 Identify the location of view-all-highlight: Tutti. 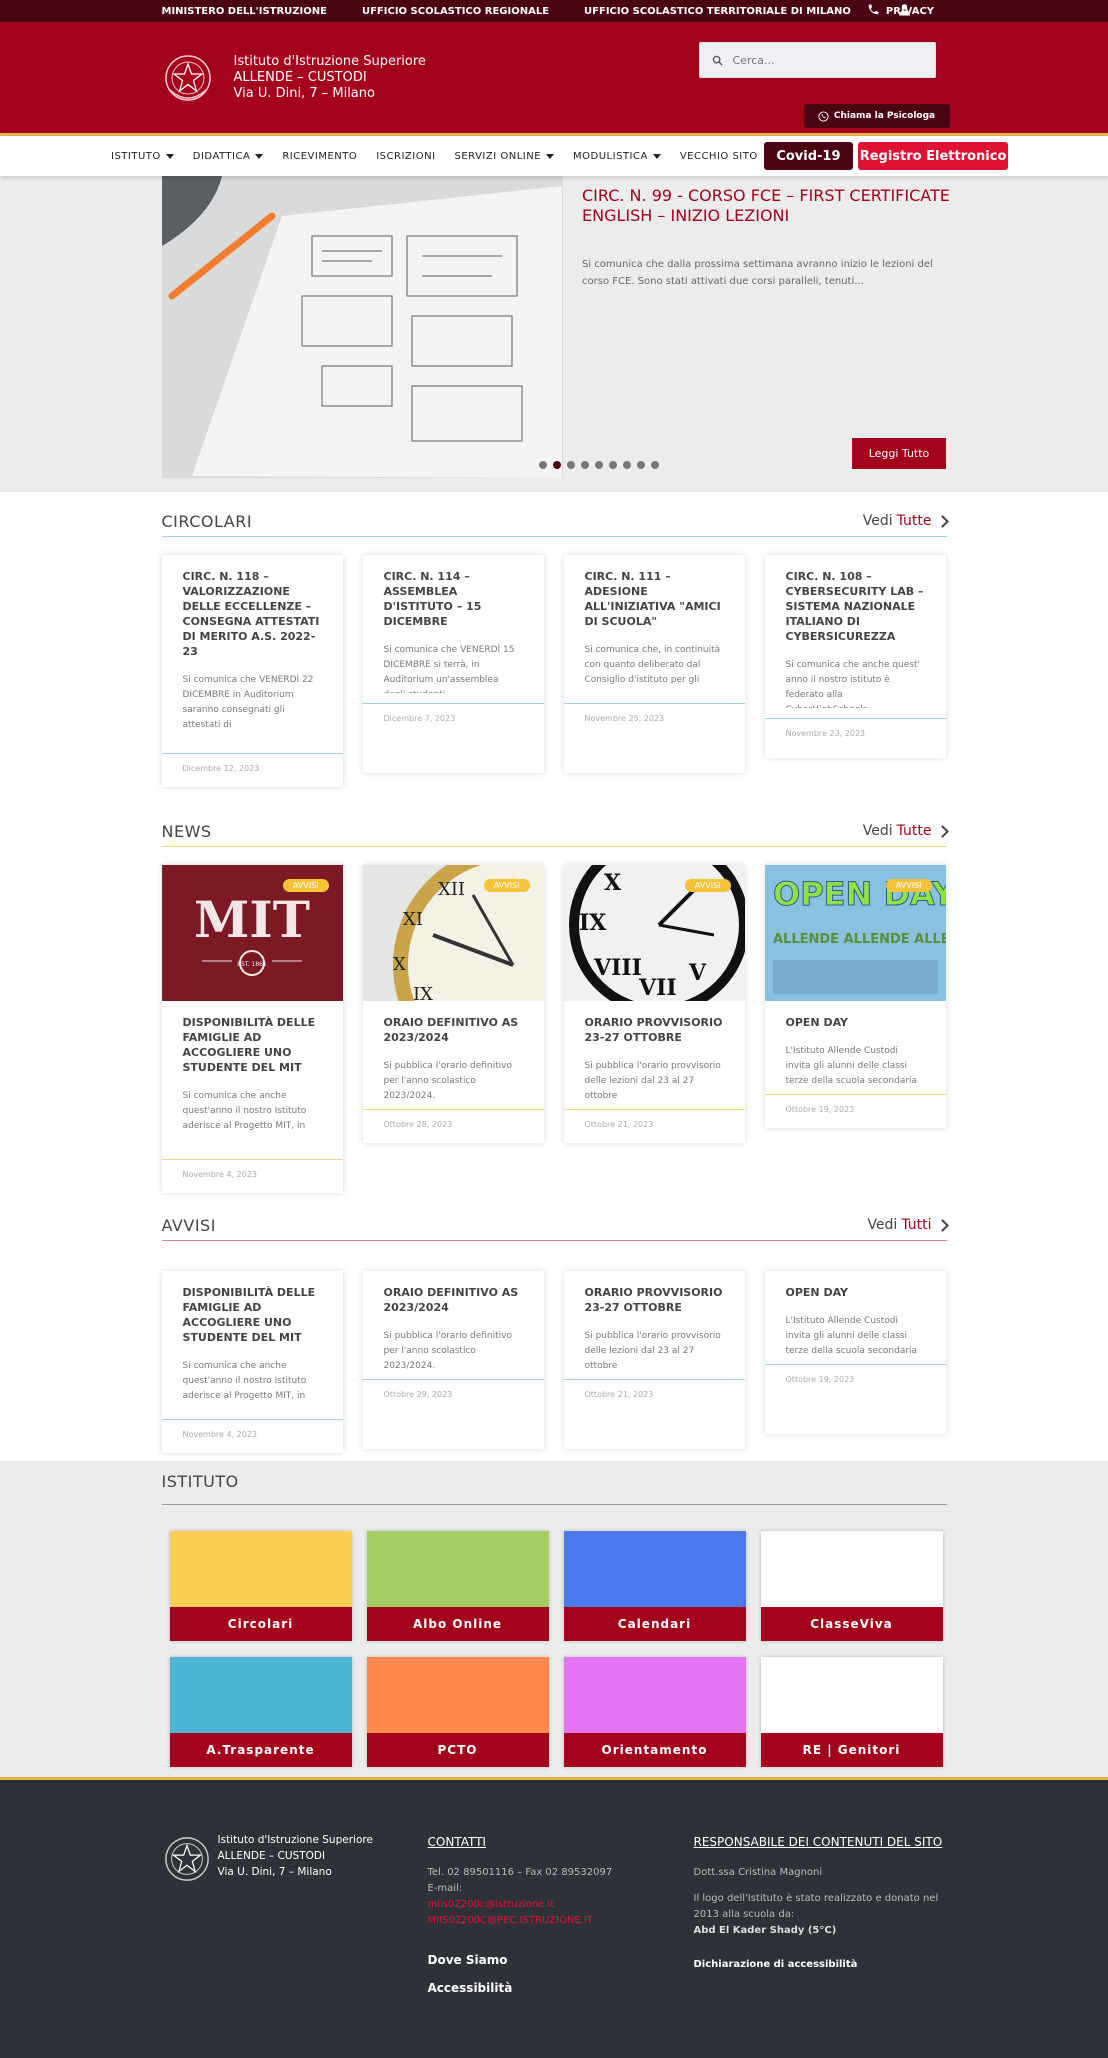
(916, 1225).